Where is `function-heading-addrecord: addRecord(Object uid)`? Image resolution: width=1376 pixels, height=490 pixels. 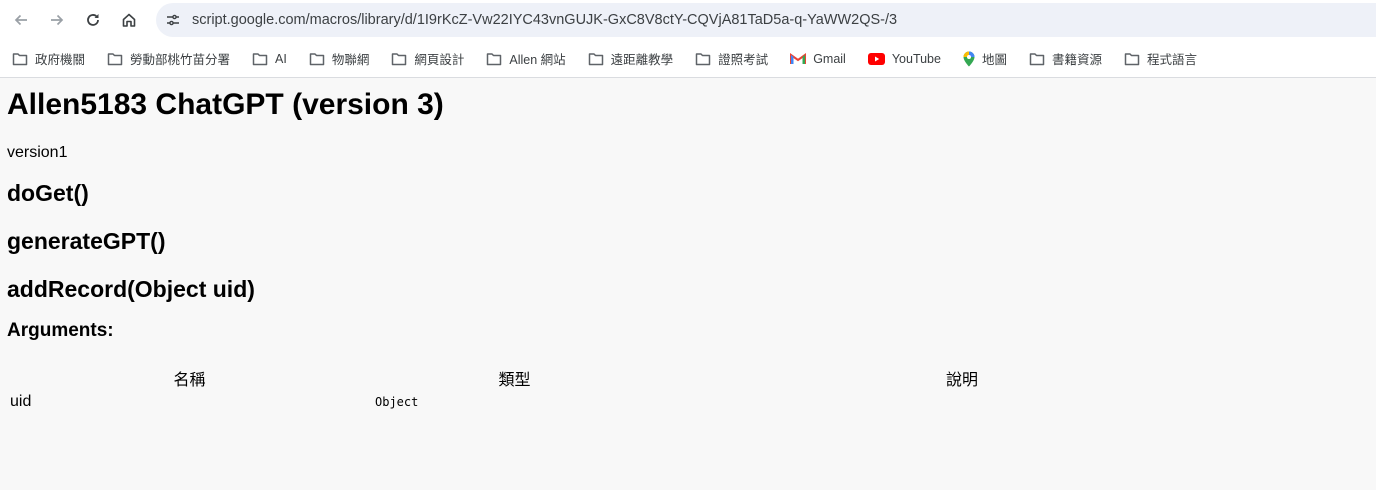 function-heading-addrecord: addRecord(Object uid) is located at coordinates (131, 289).